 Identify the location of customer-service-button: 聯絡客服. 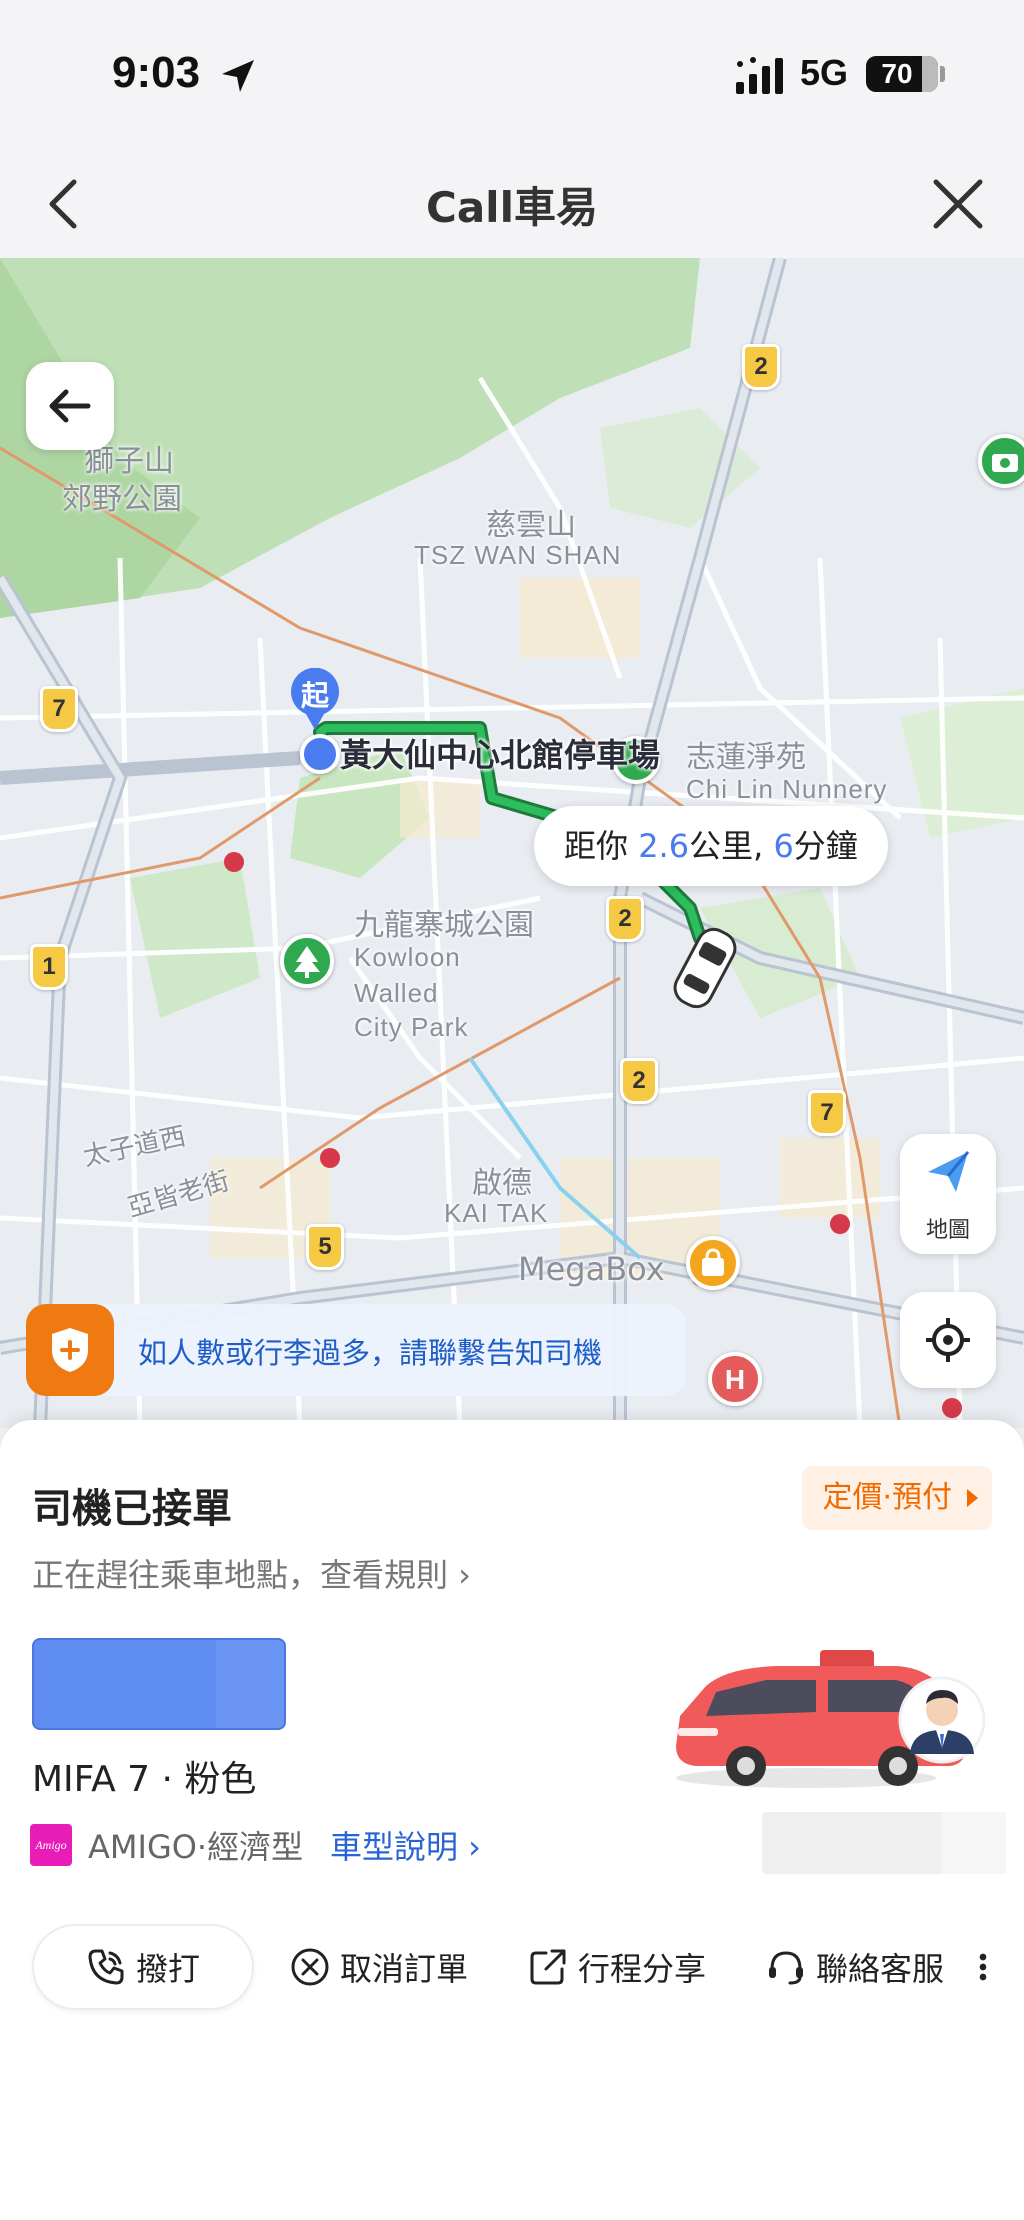
(855, 1967).